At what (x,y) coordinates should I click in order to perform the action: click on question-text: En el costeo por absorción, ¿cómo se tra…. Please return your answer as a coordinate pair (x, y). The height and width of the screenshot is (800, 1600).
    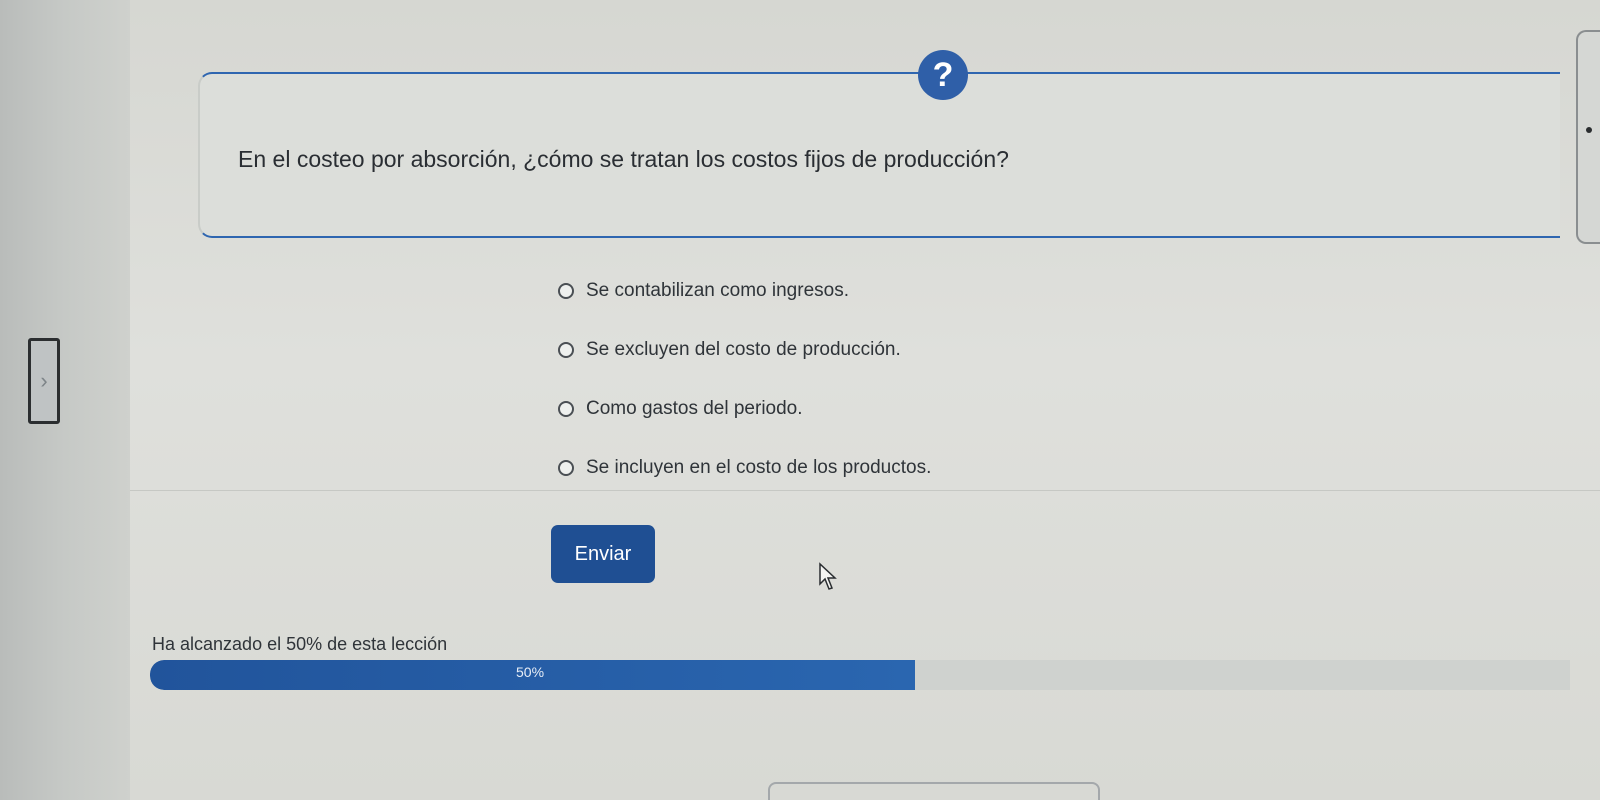
    Looking at the image, I should click on (623, 159).